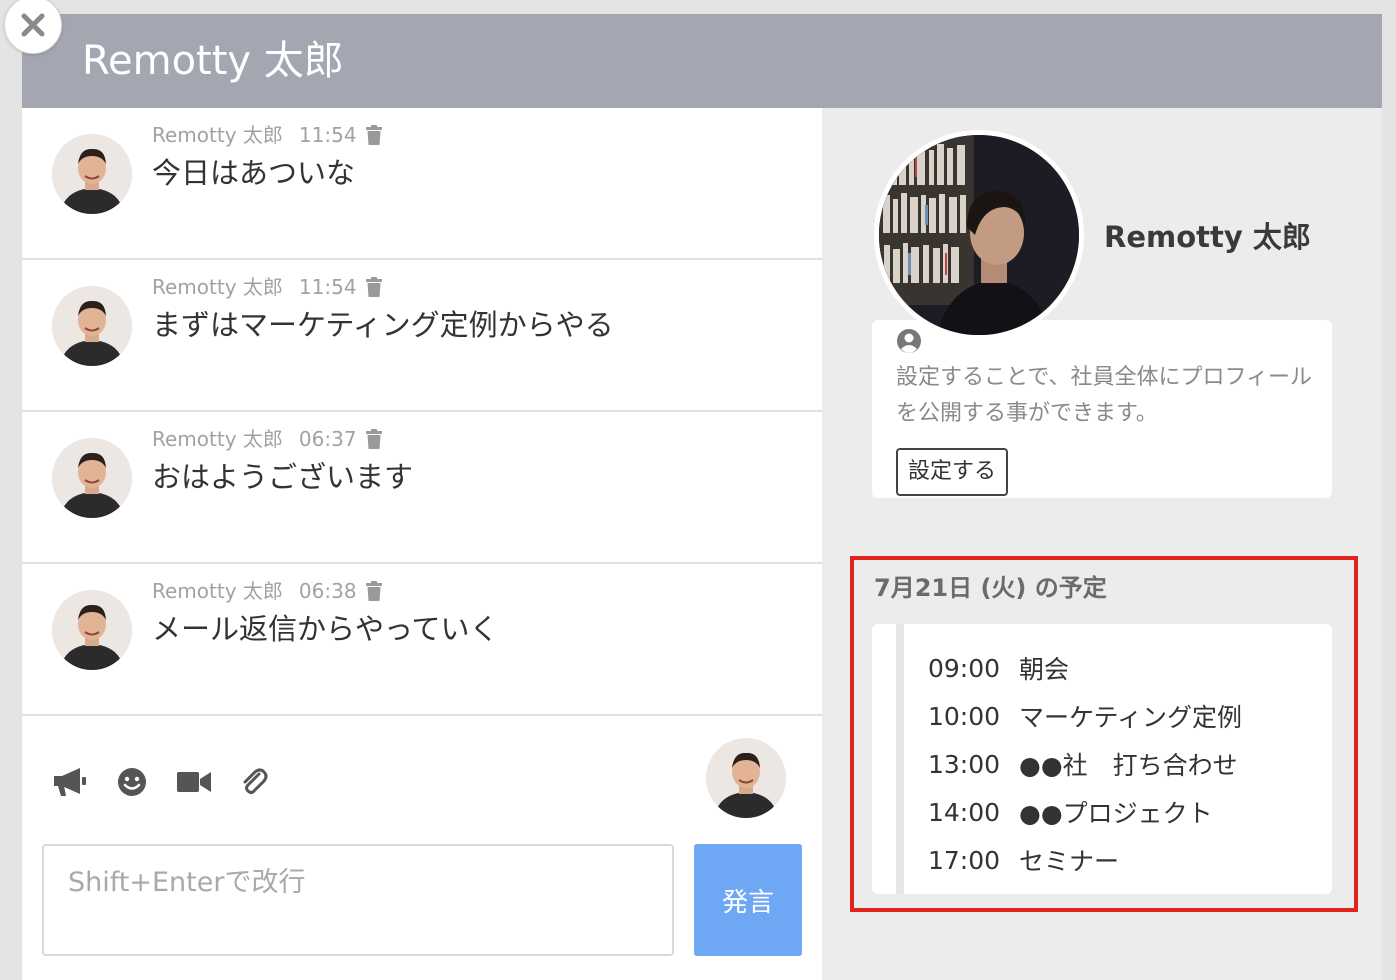 Image resolution: width=1396 pixels, height=980 pixels. I want to click on profile-description: 設定することで、社員全体にプロフィールを公開する事ができます。, so click(1104, 395).